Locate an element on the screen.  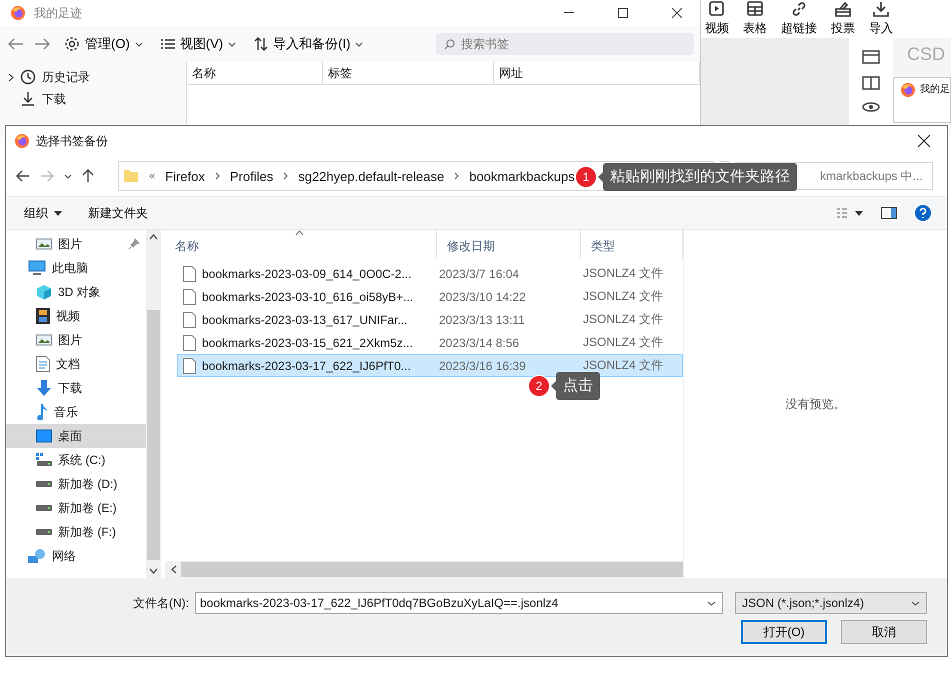
caret-icon is located at coordinates (138, 44).